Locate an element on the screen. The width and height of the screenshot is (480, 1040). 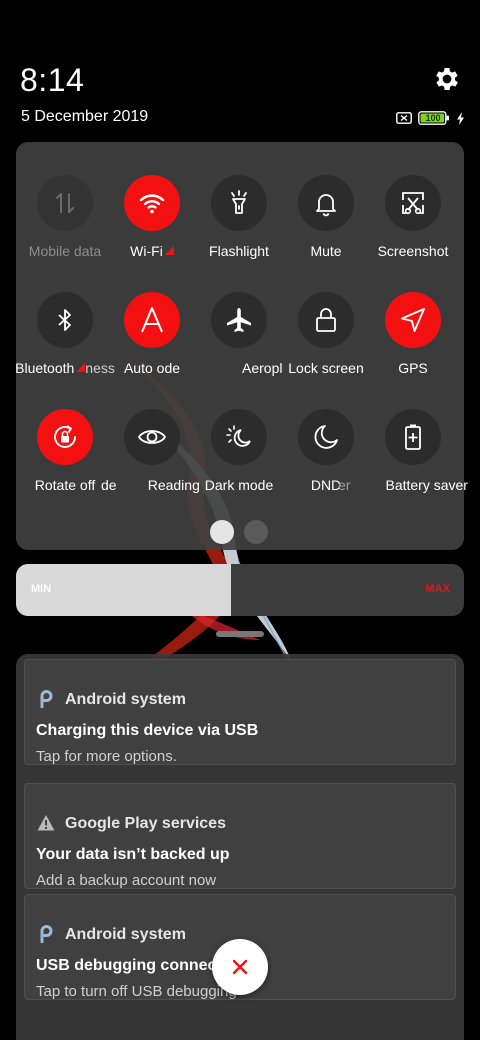
tile-gps: GPS is located at coordinates (413, 339).